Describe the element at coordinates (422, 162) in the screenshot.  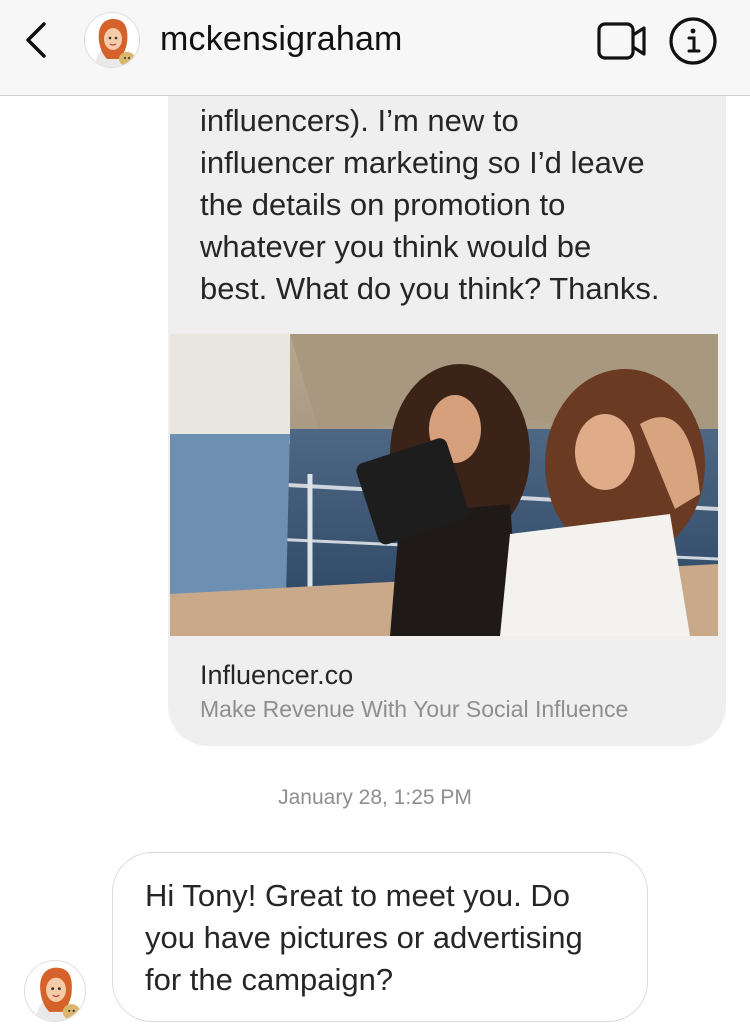
I see `message-line: influencer marketing so I’d leave` at that location.